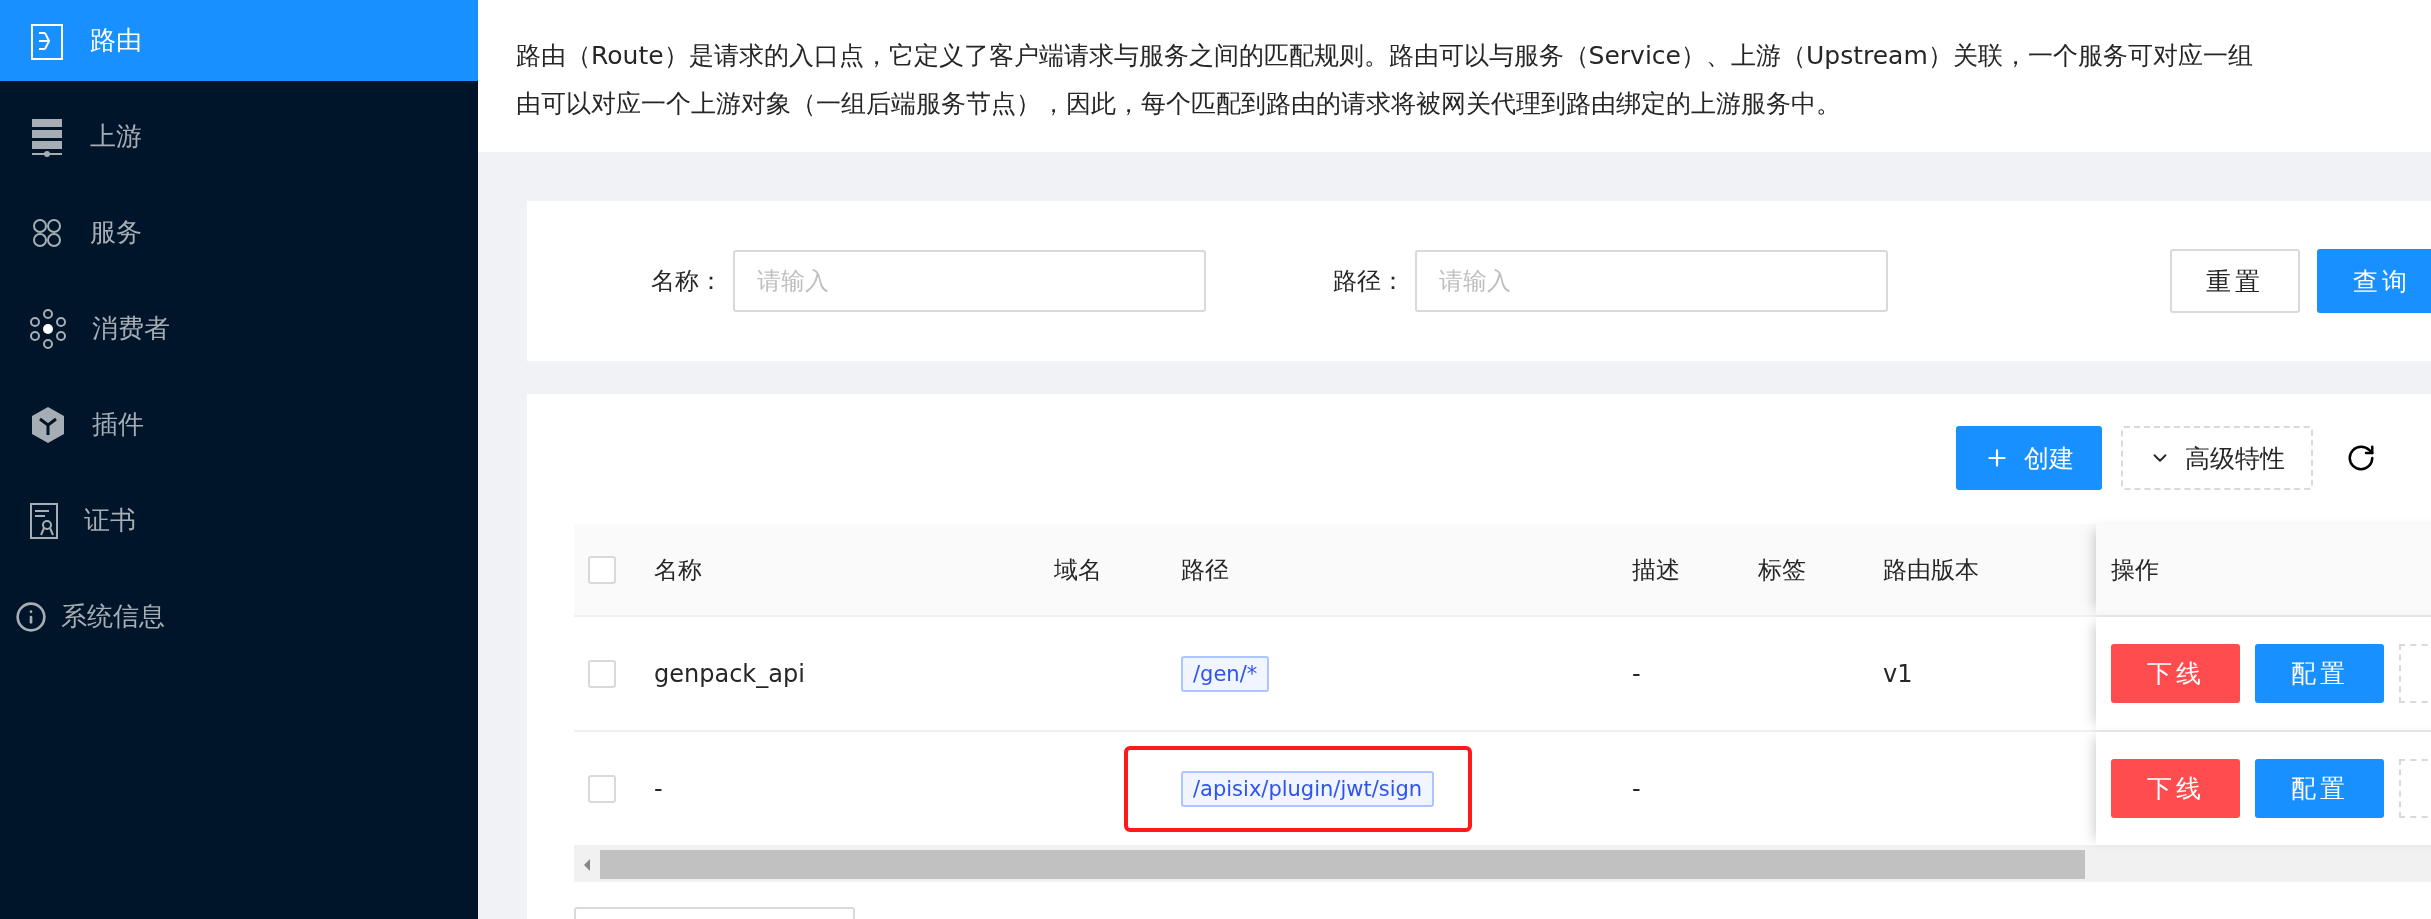  I want to click on column-header: 操作, so click(2135, 570).